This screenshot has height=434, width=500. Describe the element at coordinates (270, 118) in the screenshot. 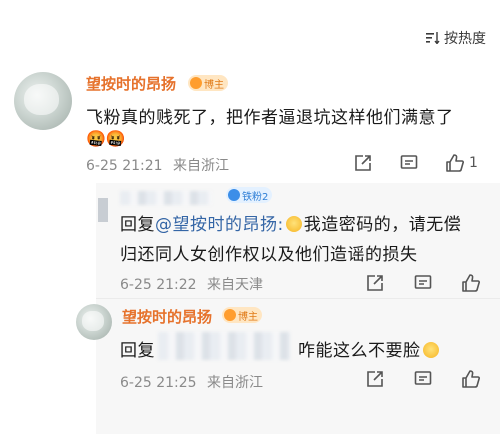

I see `comment-text: 飞粉真的贱死了，把作者逼退坑这样他们满意了` at that location.